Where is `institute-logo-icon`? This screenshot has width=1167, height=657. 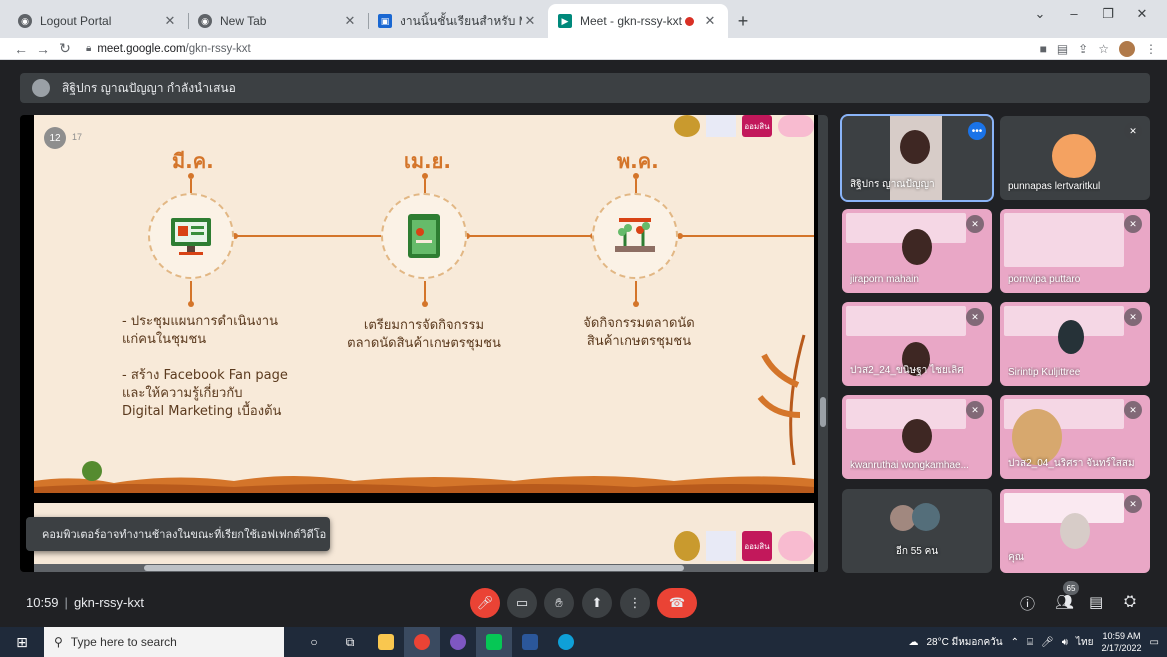
institute-logo-icon is located at coordinates (721, 546).